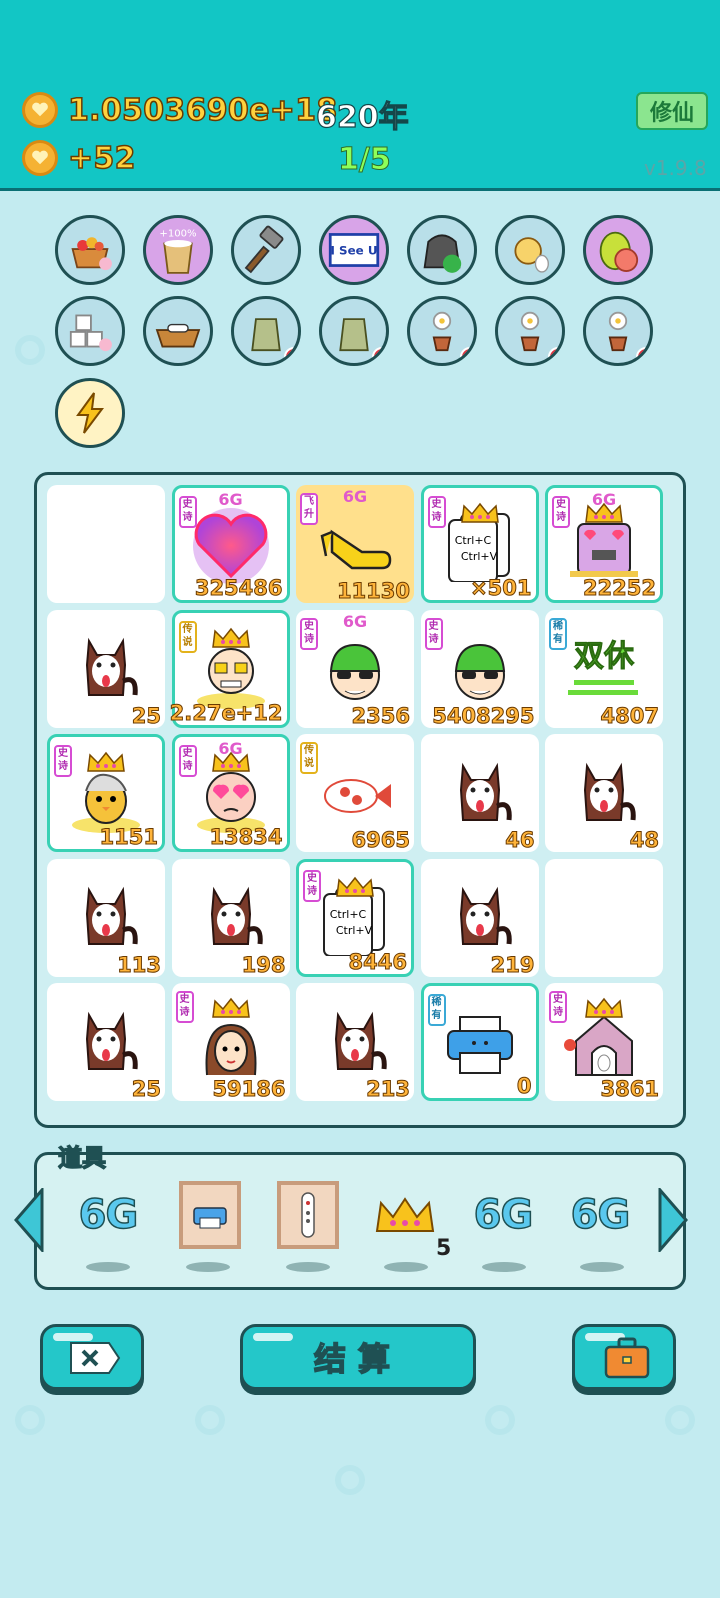 This screenshot has width=720, height=1598. Describe the element at coordinates (362, 117) in the screenshot. I see `year-counter: 620年` at that location.